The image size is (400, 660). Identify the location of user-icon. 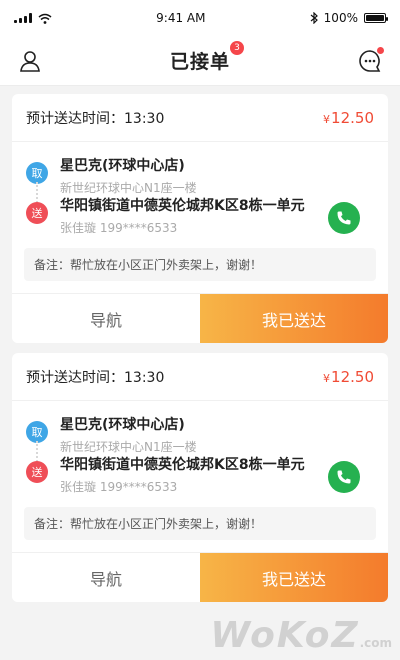
(30, 61).